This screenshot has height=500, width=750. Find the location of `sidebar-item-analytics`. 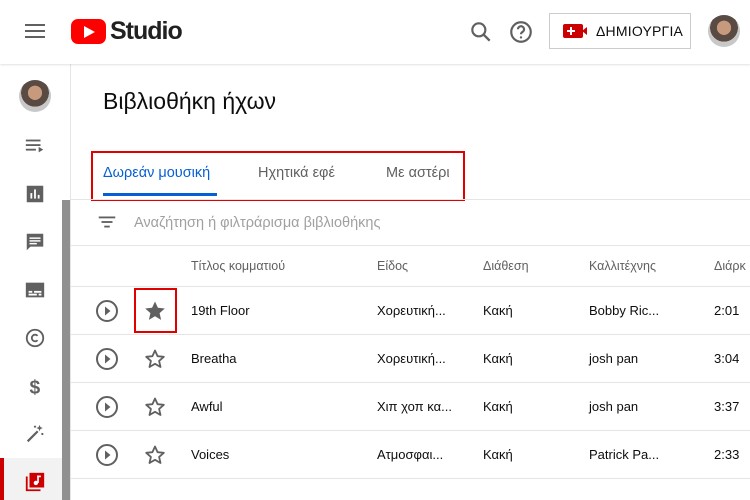

sidebar-item-analytics is located at coordinates (35, 194).